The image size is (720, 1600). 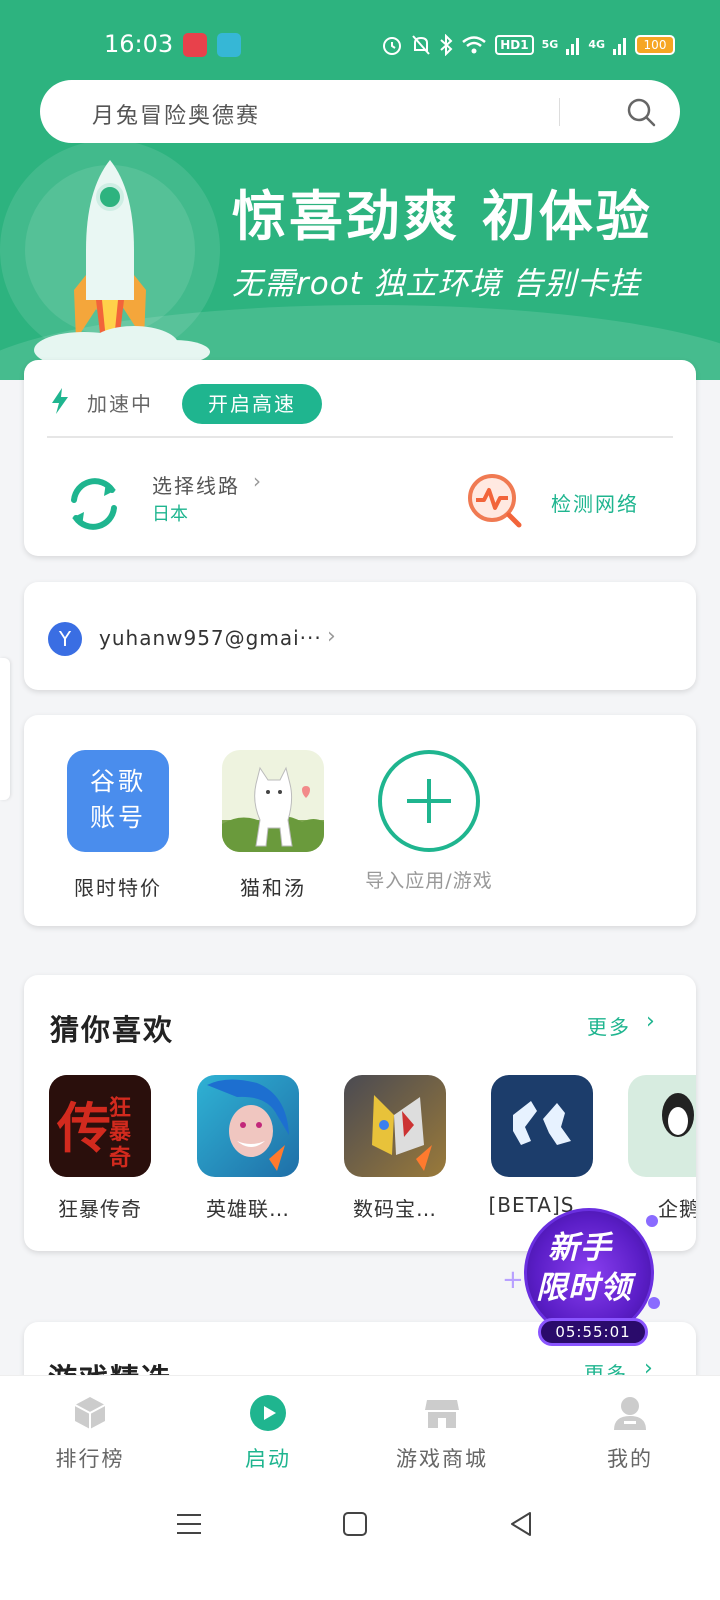 What do you see at coordinates (100, 1209) in the screenshot?
I see `game-name: 狂暴传奇` at bounding box center [100, 1209].